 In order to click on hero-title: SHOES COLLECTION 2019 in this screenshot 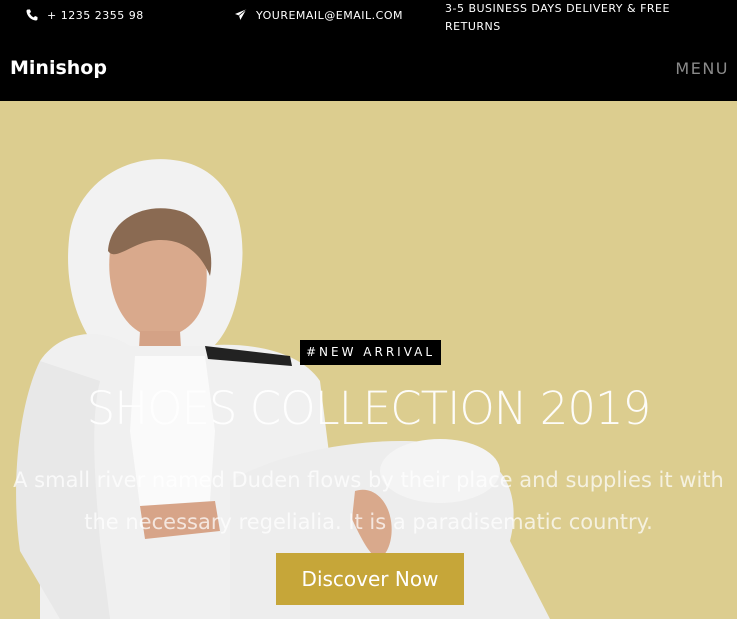, I will do `click(369, 408)`.